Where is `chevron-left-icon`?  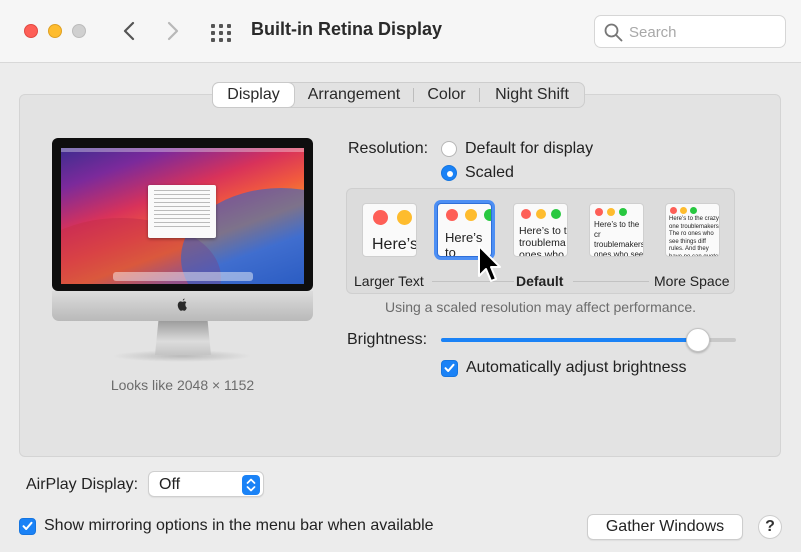 chevron-left-icon is located at coordinates (129, 31).